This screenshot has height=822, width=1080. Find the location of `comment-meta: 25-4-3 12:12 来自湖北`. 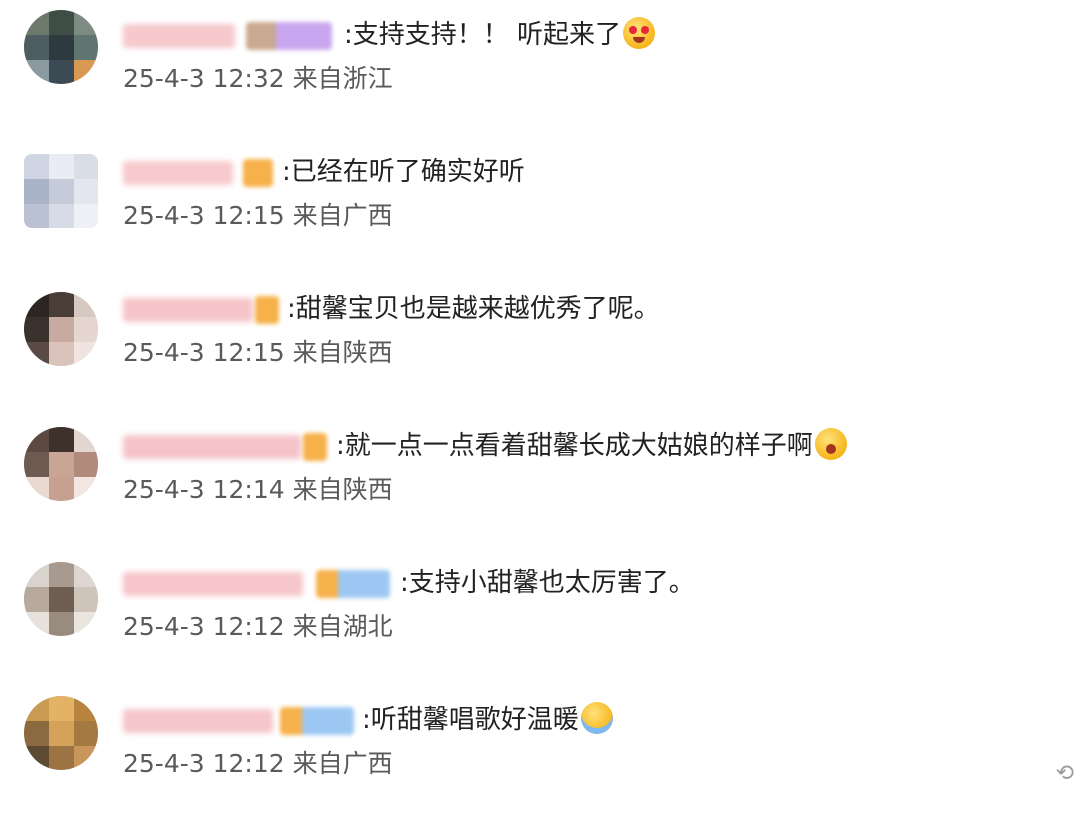

comment-meta: 25-4-3 12:12 来自湖北 is located at coordinates (258, 627).